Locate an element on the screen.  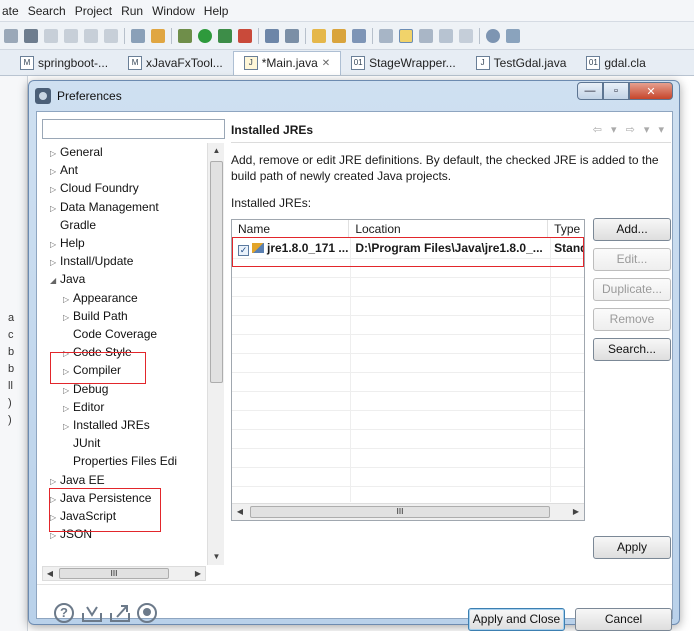
scrollbar-thumb is located at coordinates (216, 272).